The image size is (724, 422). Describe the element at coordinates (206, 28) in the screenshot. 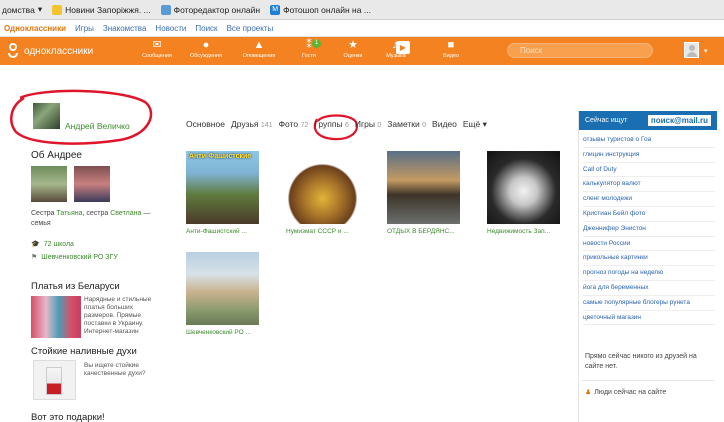

I see `site-nav-search: Поиск` at that location.